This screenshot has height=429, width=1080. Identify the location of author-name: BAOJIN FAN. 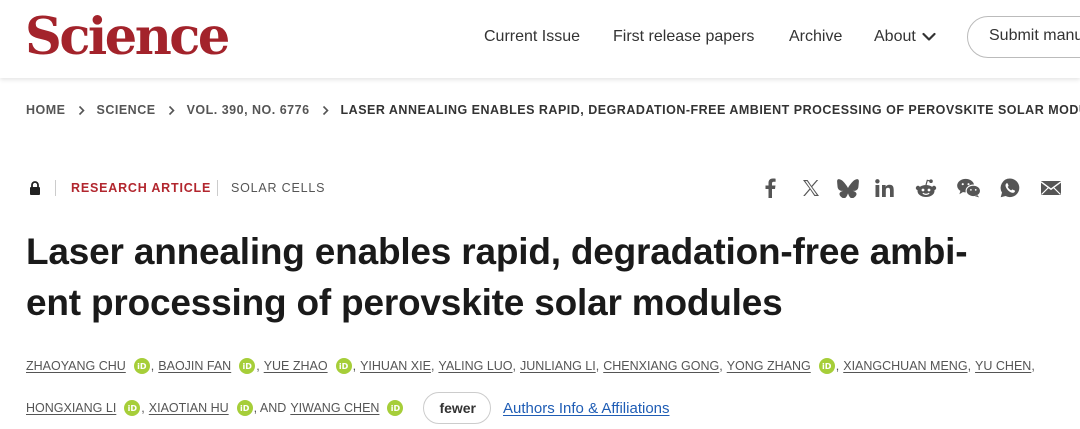
(194, 366).